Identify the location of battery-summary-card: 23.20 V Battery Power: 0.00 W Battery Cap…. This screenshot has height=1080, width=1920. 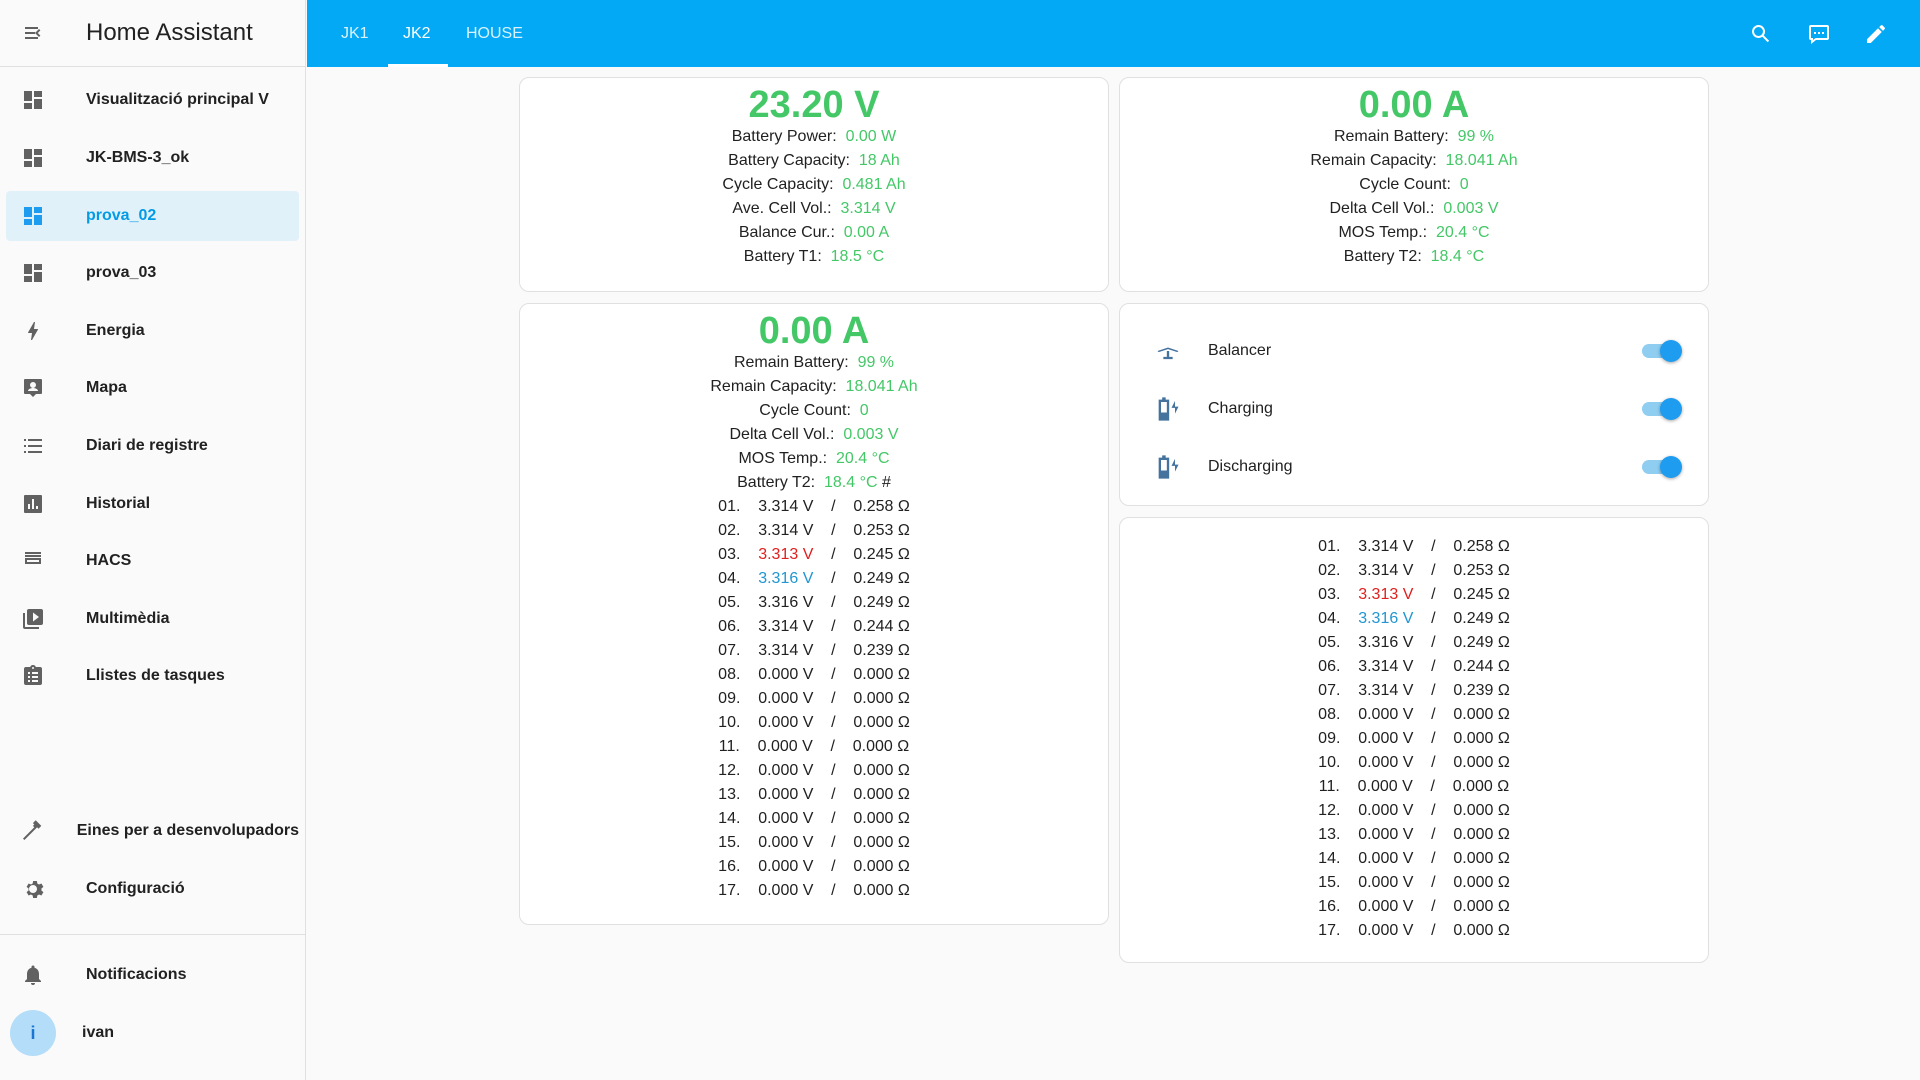
(814, 184).